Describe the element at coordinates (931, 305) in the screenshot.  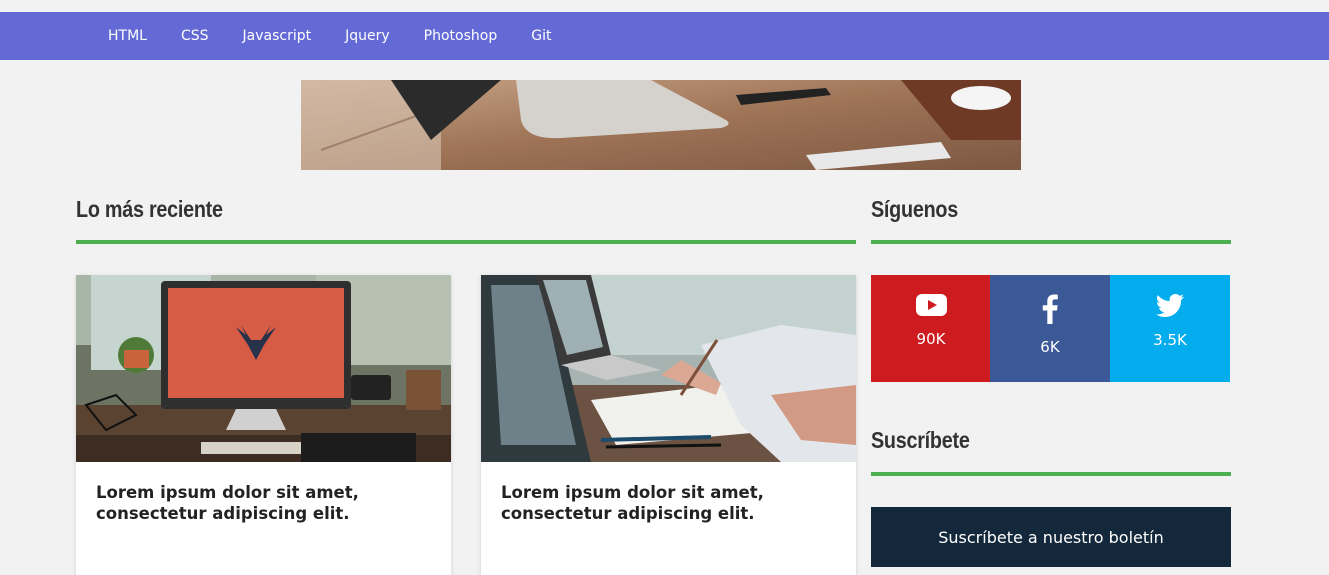
I see `youtube-icon` at that location.